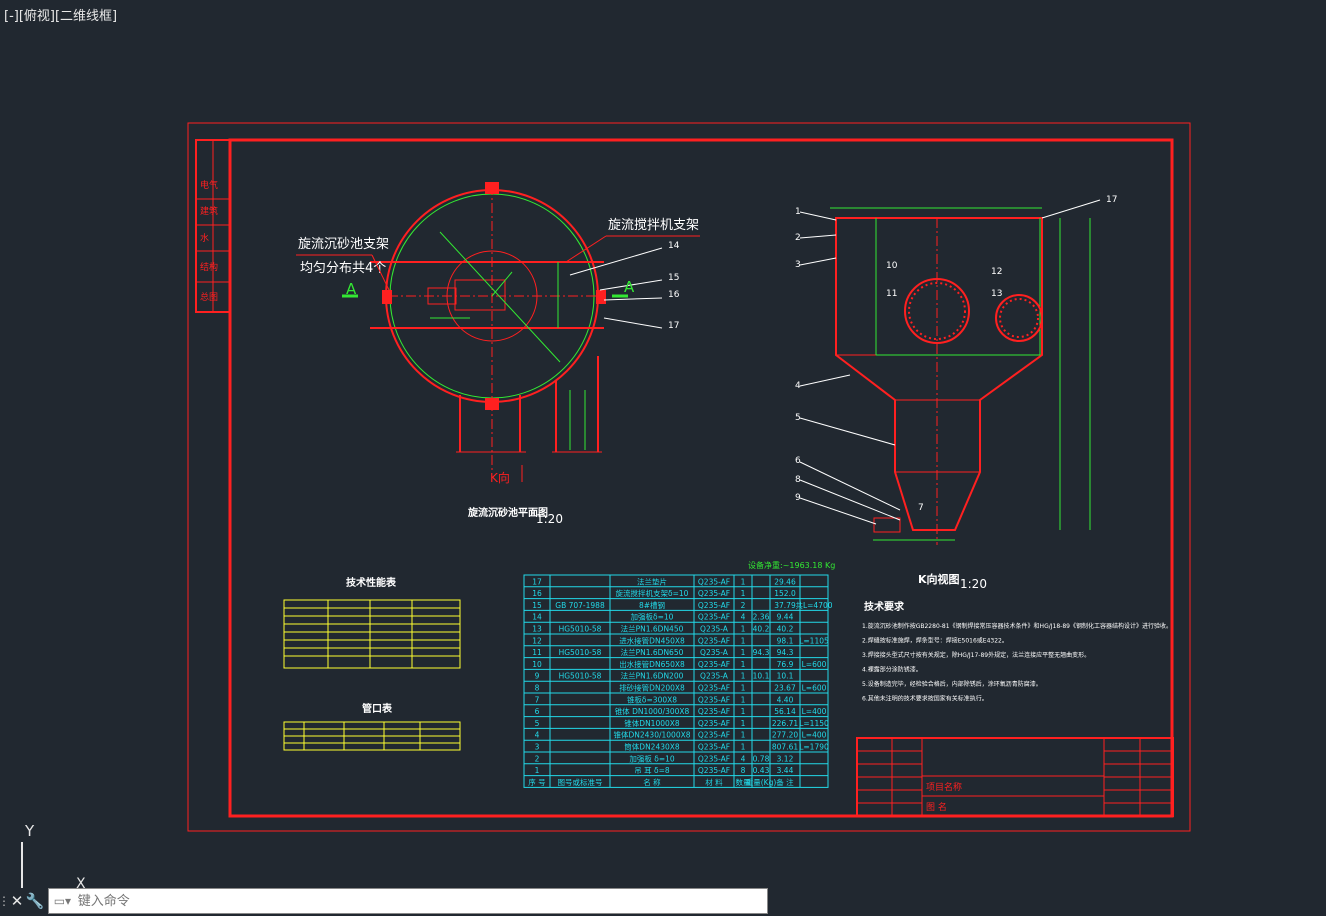 The image size is (1326, 916). What do you see at coordinates (785, 688) in the screenshot?
I see `bom-cell: 23.67` at bounding box center [785, 688].